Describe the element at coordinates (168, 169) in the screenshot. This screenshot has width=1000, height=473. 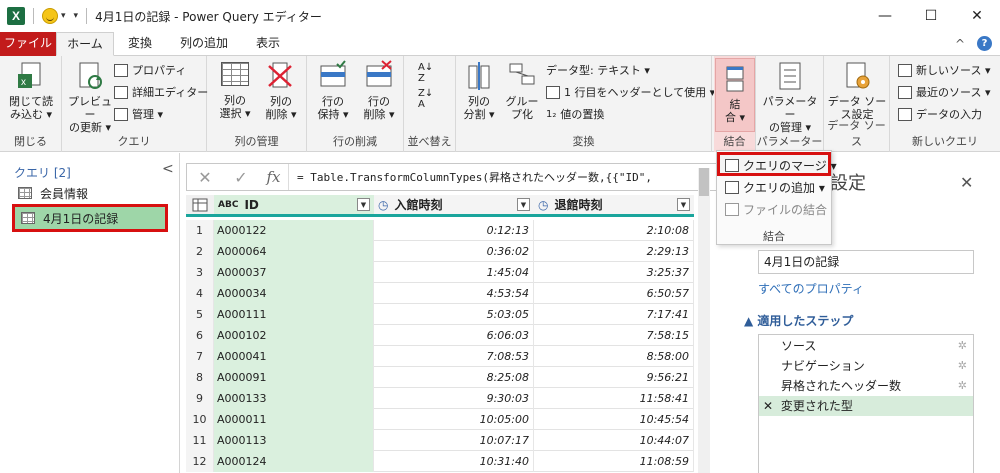
I see `collapse-pane-icon: <` at that location.